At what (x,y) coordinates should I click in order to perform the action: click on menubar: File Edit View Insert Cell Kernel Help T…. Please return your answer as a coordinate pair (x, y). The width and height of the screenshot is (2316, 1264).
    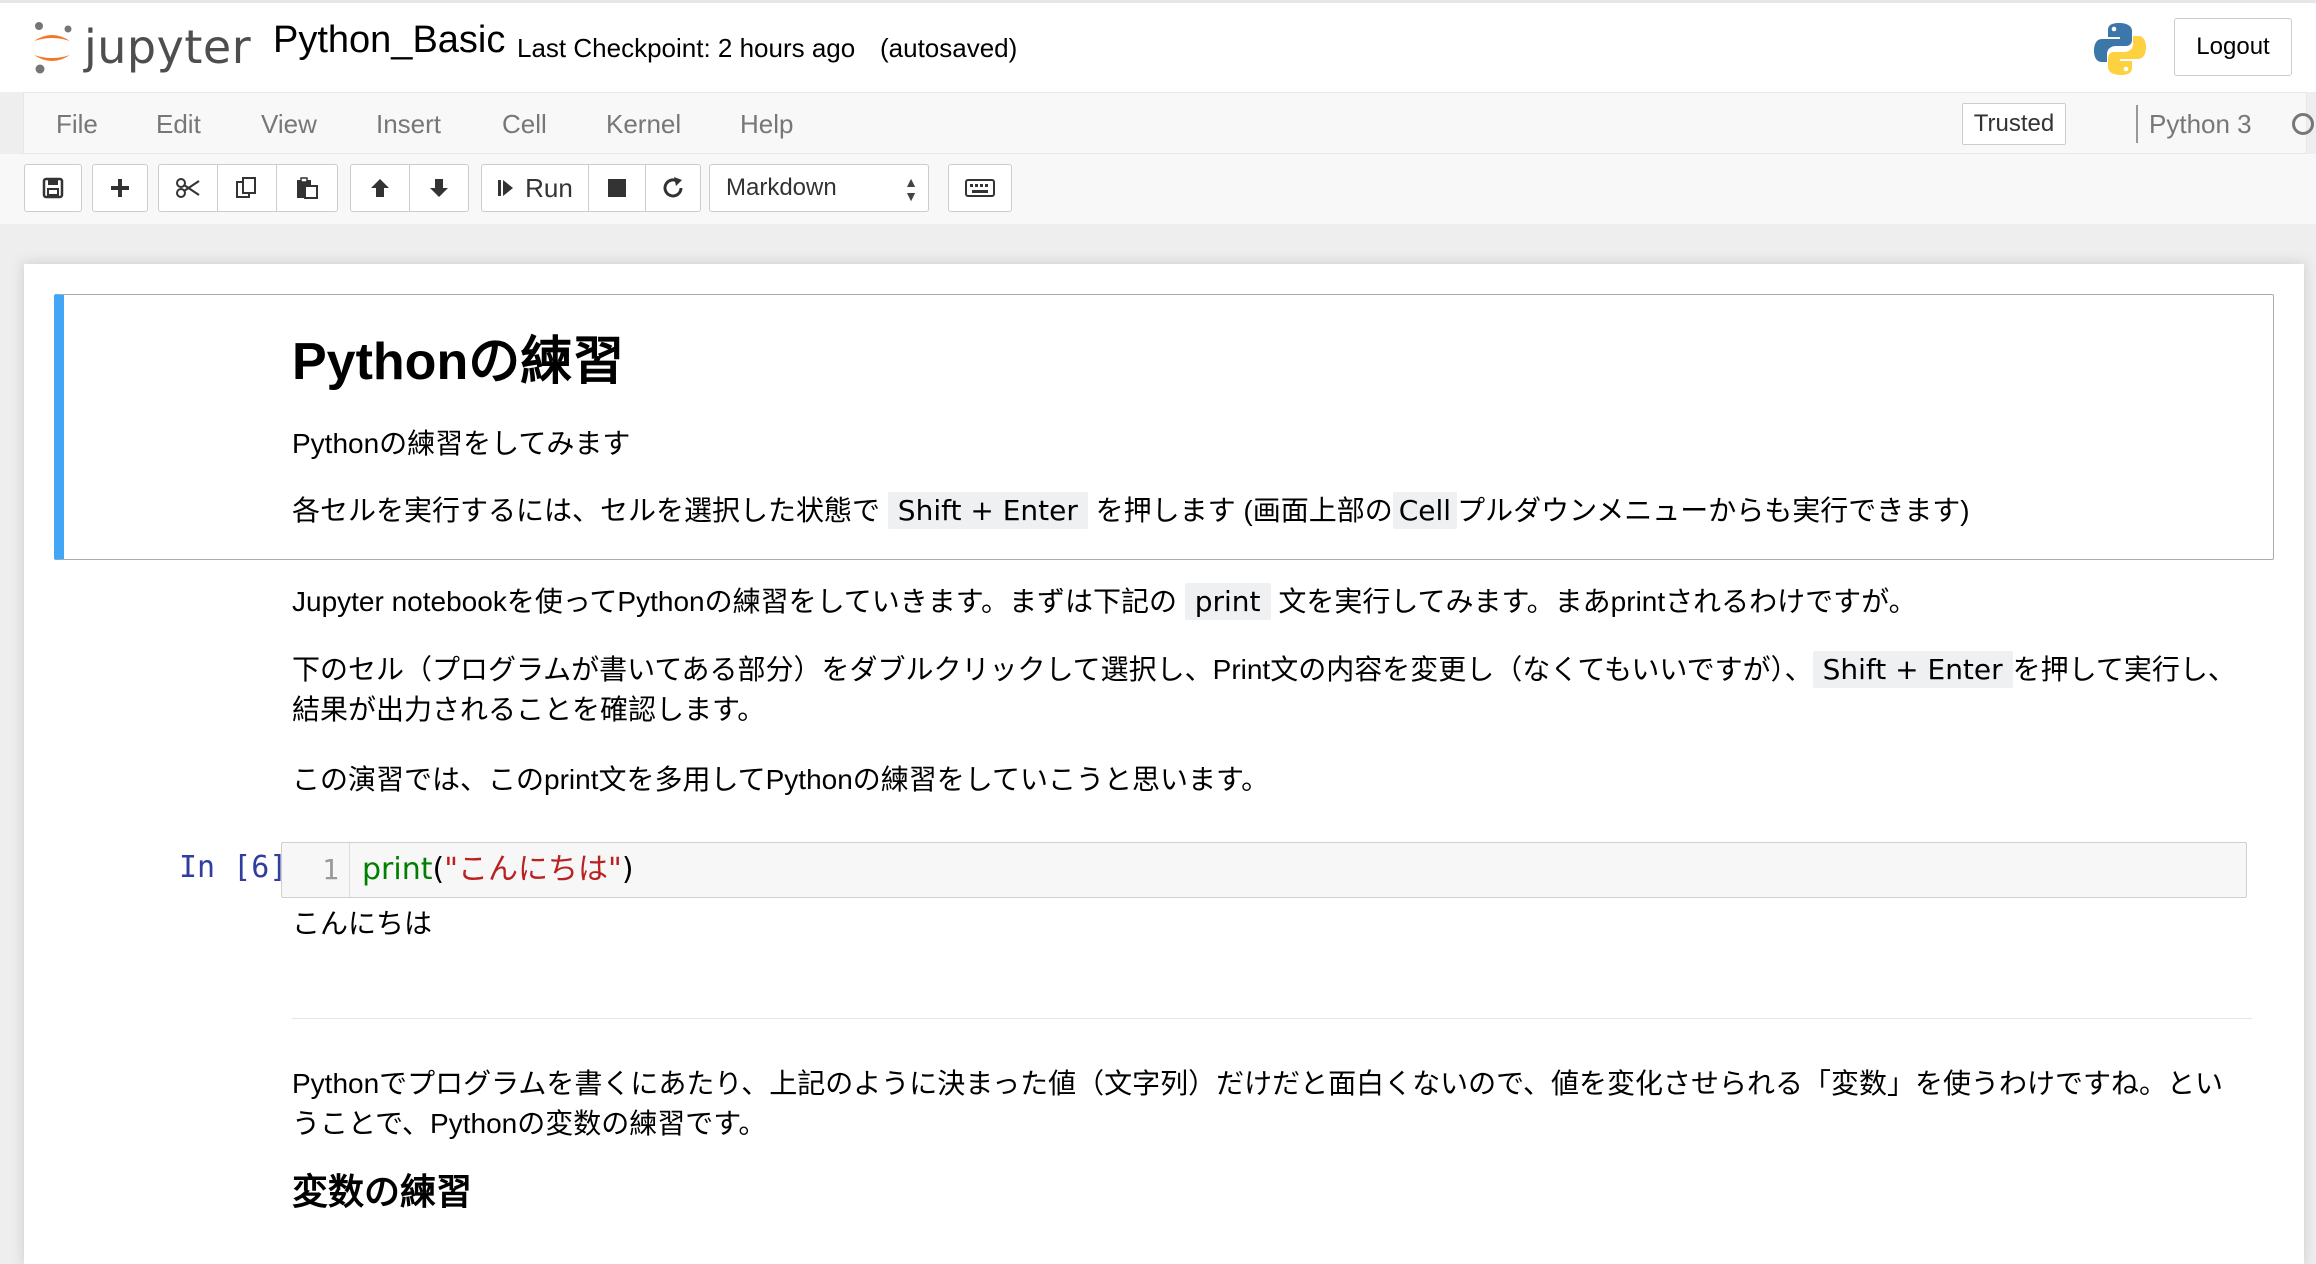
    Looking at the image, I should click on (1168, 123).